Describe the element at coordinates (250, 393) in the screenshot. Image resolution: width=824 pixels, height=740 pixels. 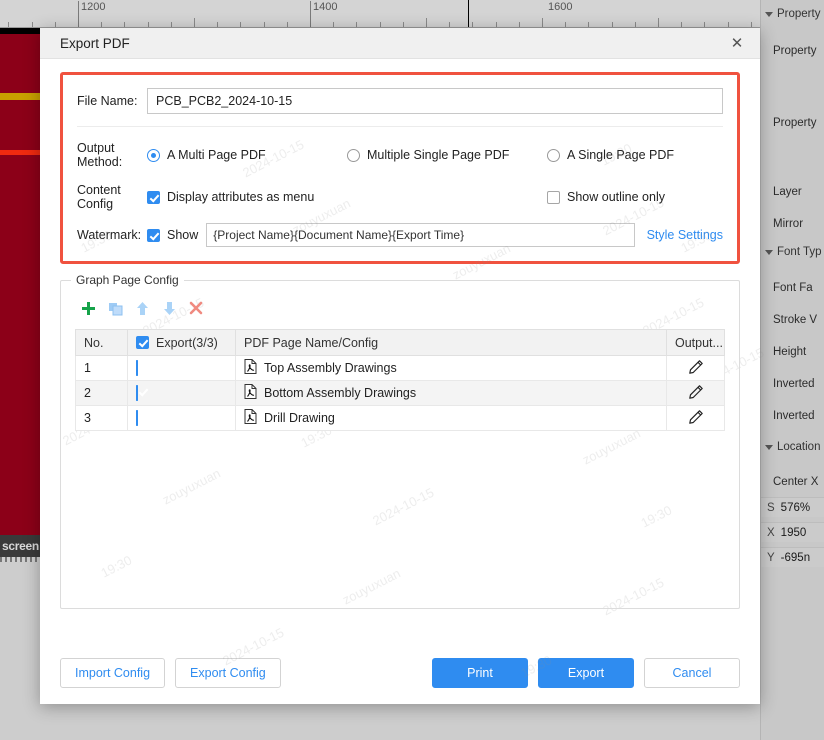
I see `pdf-icon` at that location.